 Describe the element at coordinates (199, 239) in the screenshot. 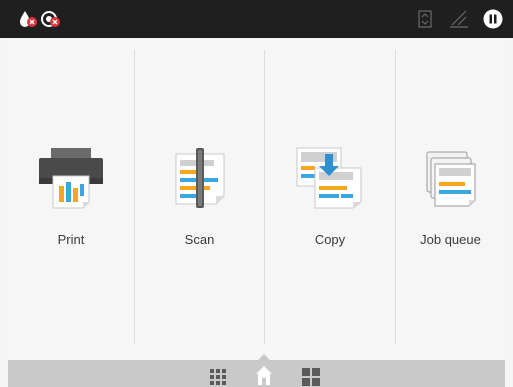

I see `scan-label: Scan` at that location.